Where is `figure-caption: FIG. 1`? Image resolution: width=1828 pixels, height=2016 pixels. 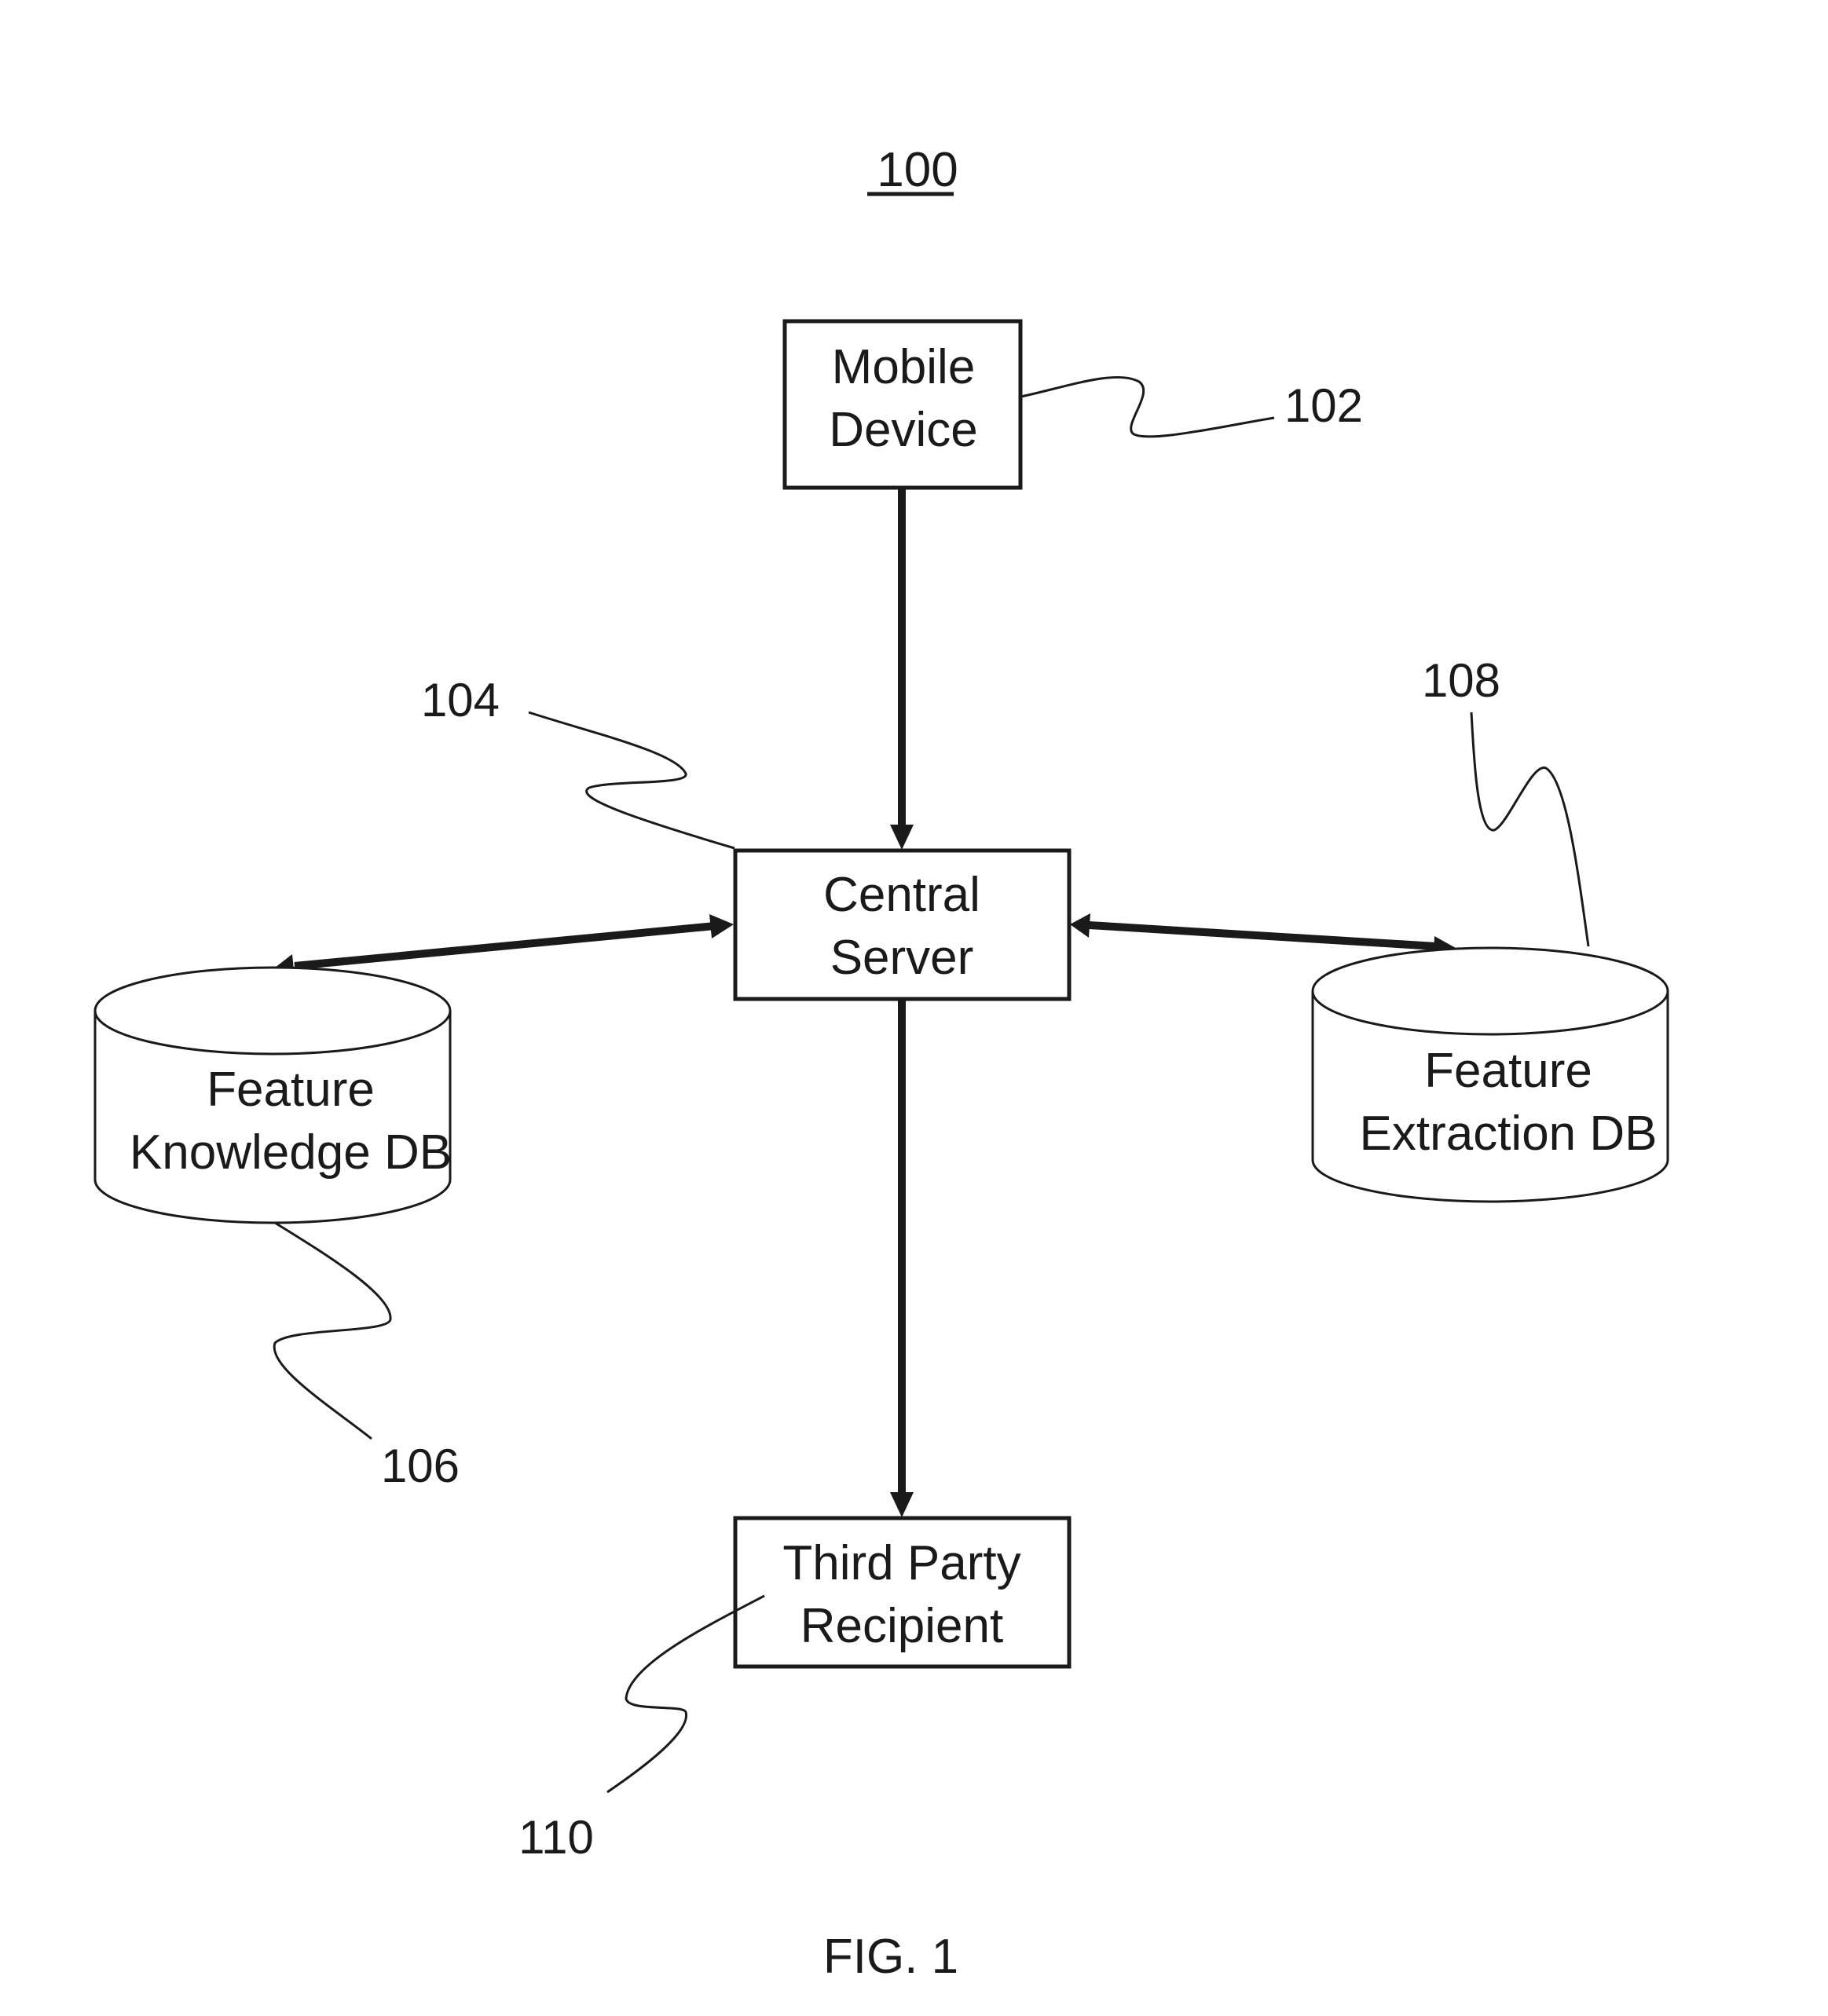 figure-caption: FIG. 1 is located at coordinates (891, 1957).